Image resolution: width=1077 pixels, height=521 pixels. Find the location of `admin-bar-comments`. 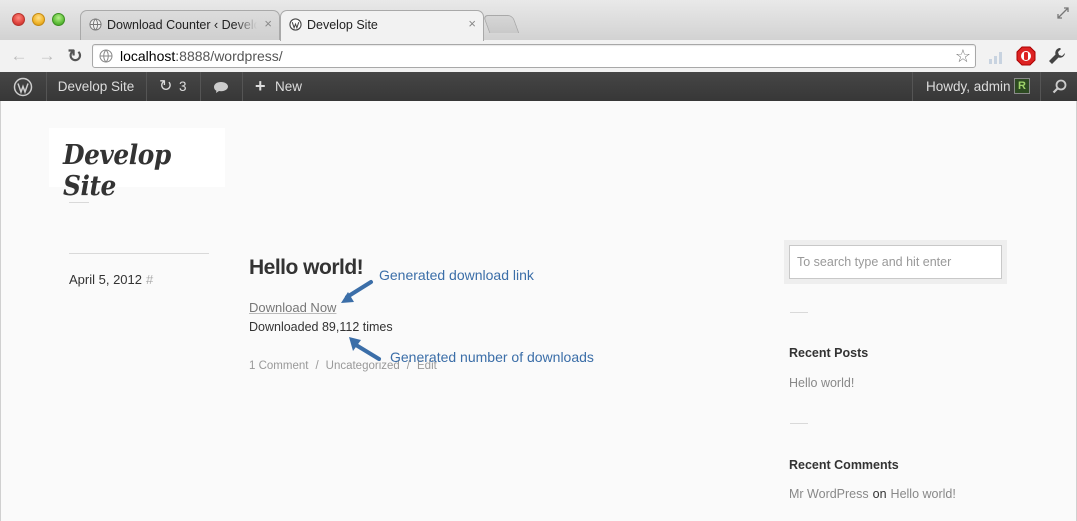

admin-bar-comments is located at coordinates (221, 86).